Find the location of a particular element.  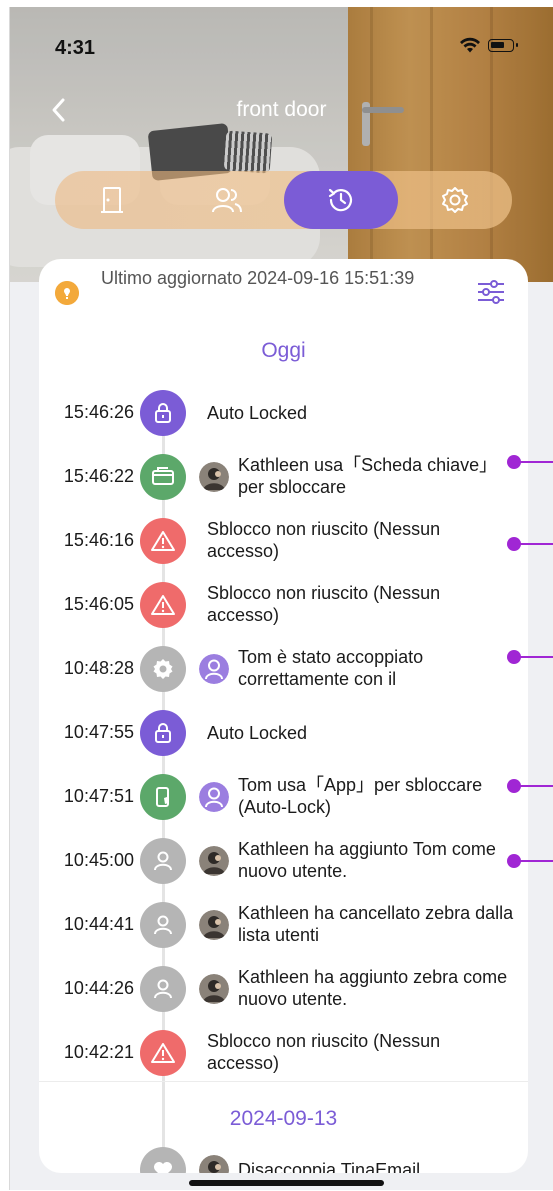

bulb-icon is located at coordinates (67, 293).